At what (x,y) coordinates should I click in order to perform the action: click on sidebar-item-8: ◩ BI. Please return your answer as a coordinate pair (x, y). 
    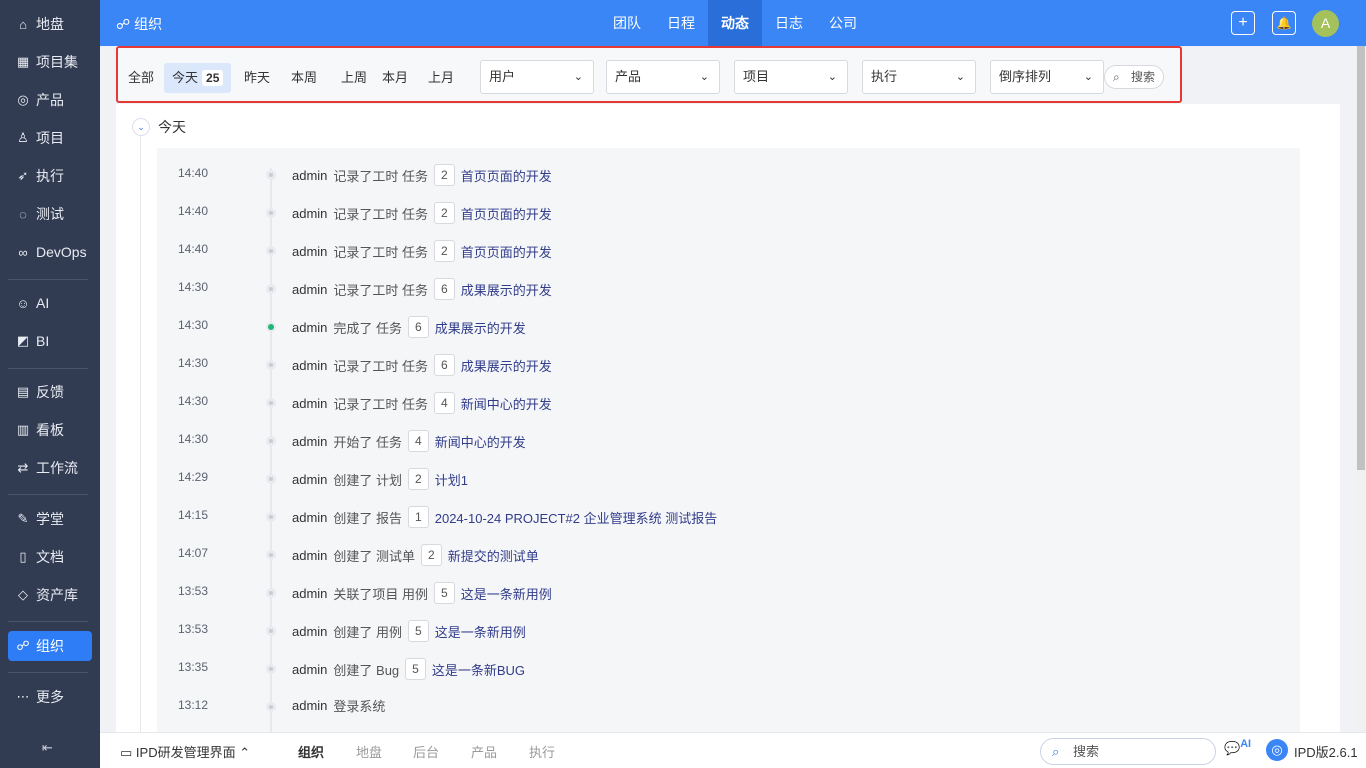
    Looking at the image, I should click on (50, 341).